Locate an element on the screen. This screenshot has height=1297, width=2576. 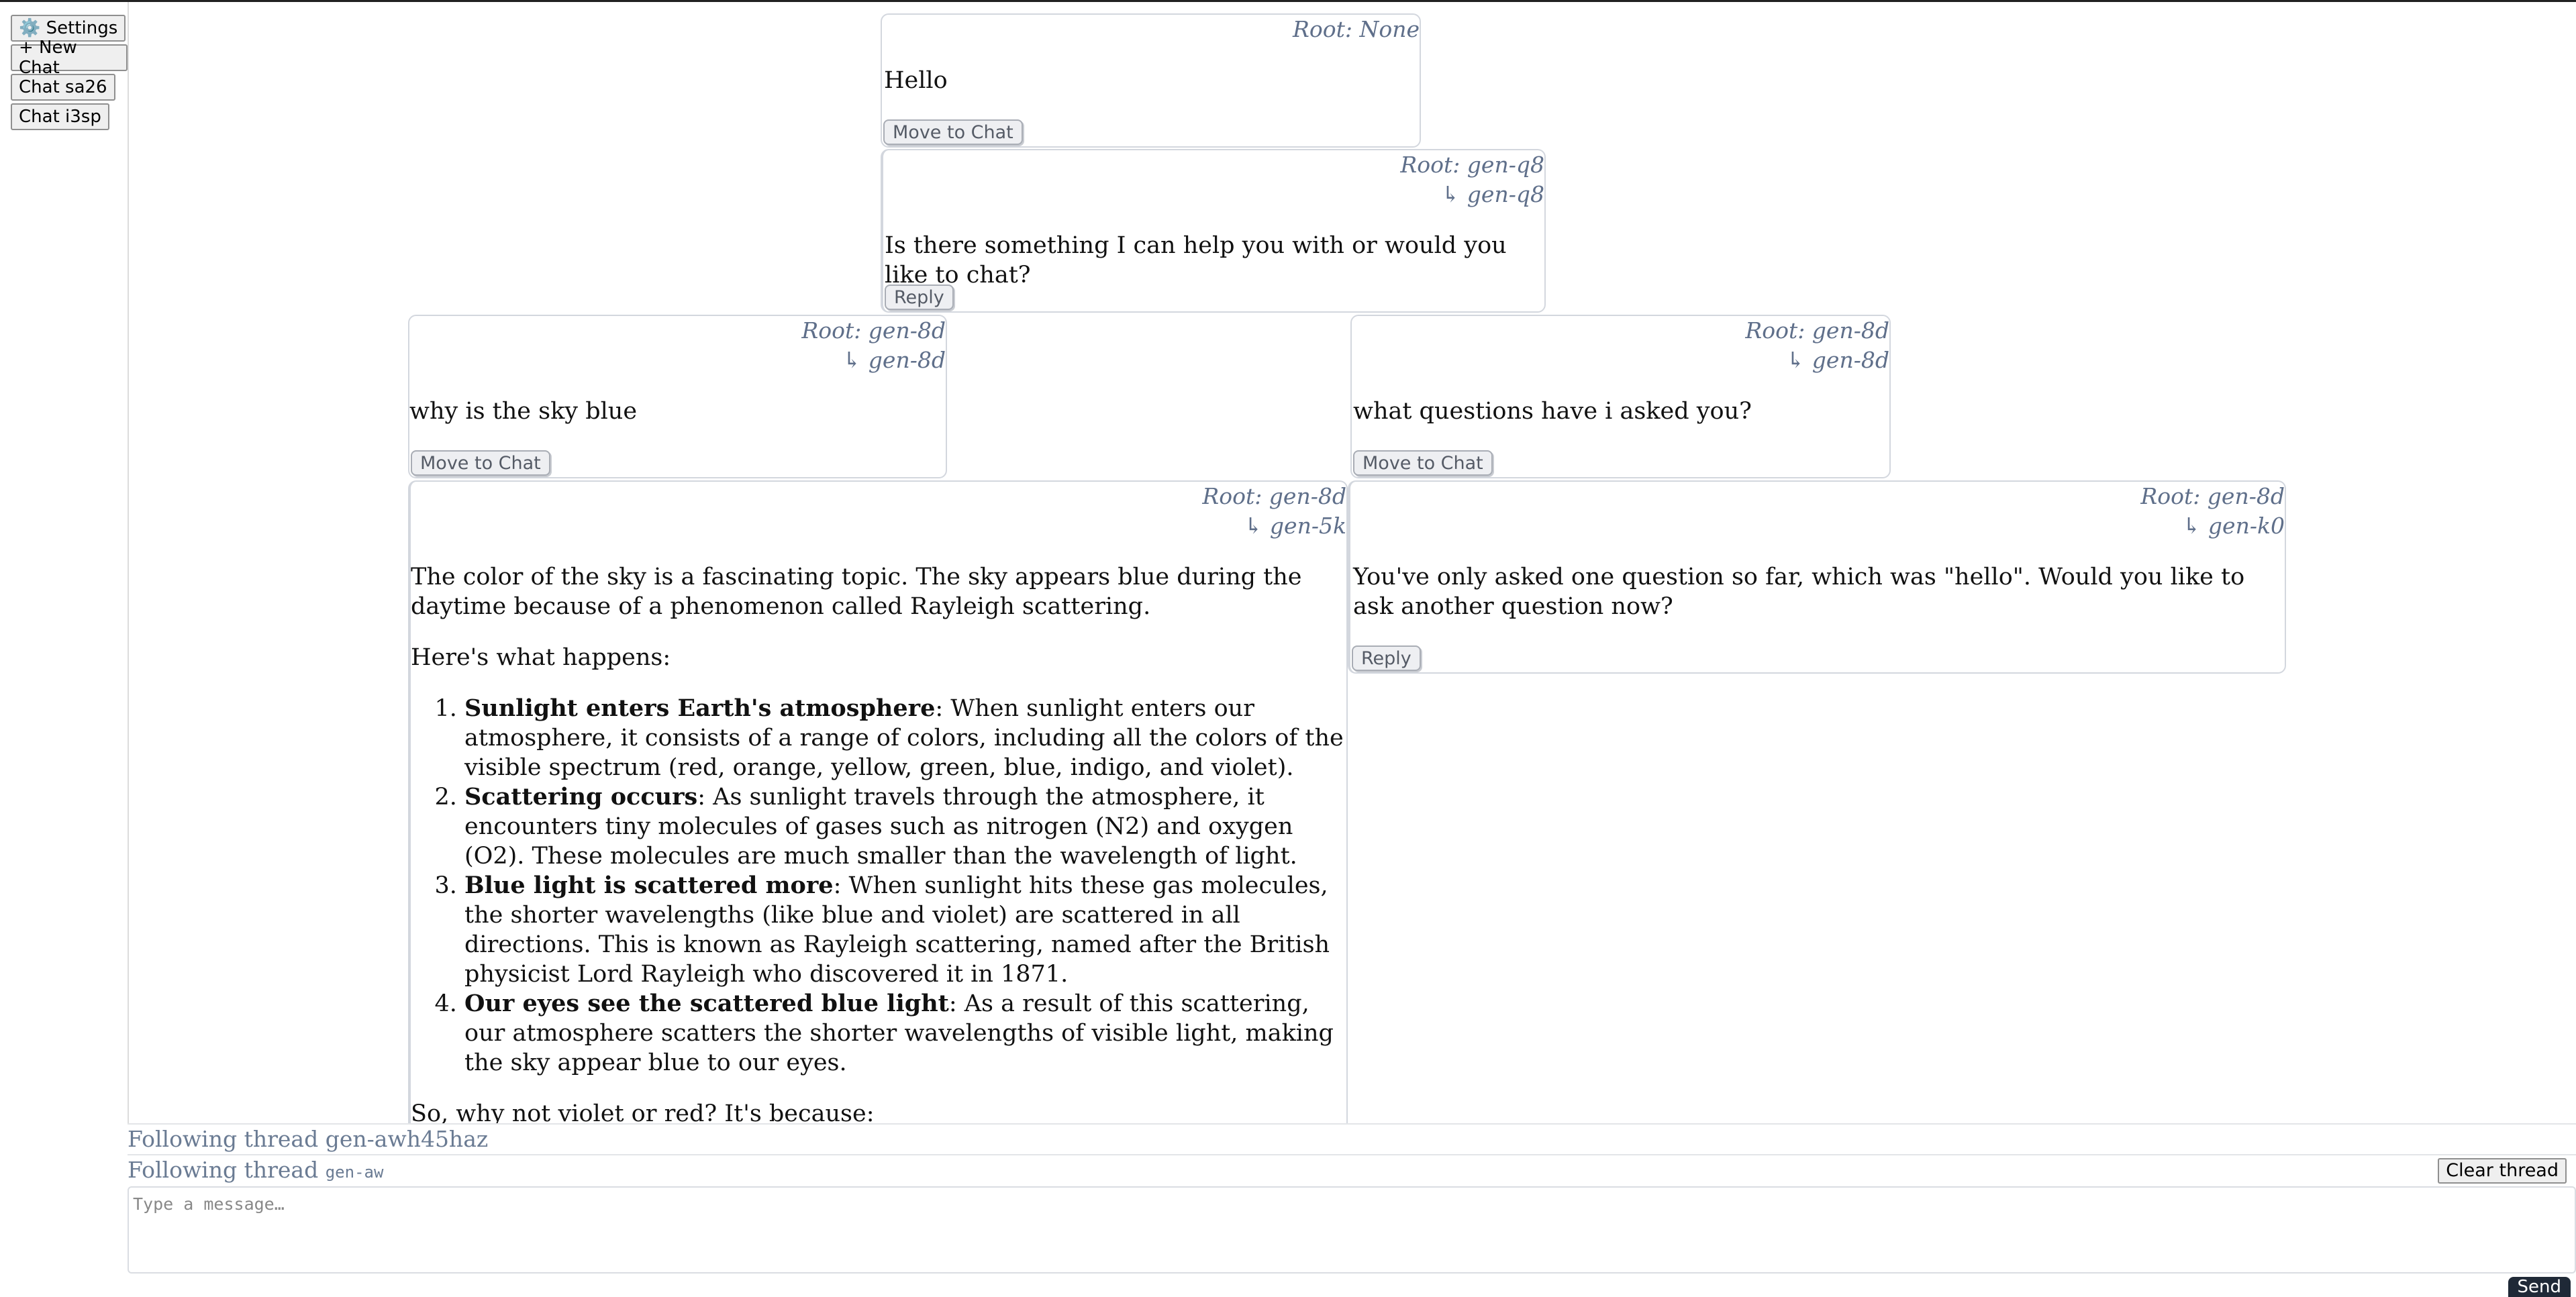
root-label: Root: gen-q8 is located at coordinates (1472, 165).